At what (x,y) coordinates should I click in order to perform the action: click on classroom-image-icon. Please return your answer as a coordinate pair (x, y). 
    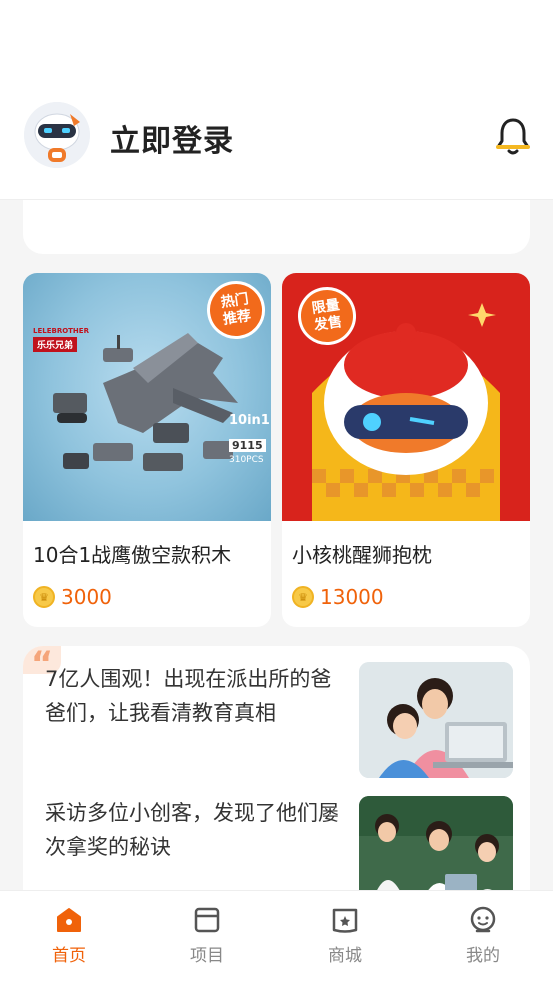
    Looking at the image, I should click on (436, 843).